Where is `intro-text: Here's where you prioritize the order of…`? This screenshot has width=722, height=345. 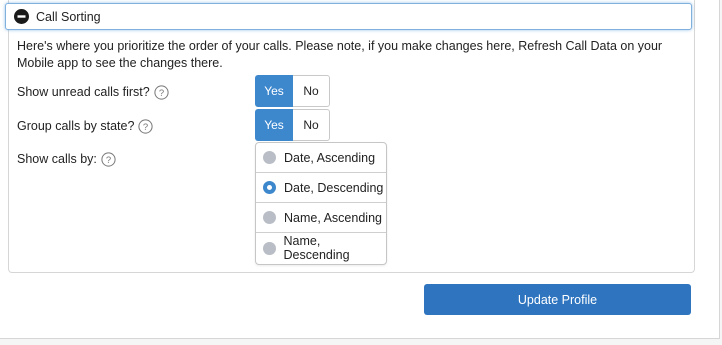
intro-text: Here's where you prioritize the order of… is located at coordinates (340, 54).